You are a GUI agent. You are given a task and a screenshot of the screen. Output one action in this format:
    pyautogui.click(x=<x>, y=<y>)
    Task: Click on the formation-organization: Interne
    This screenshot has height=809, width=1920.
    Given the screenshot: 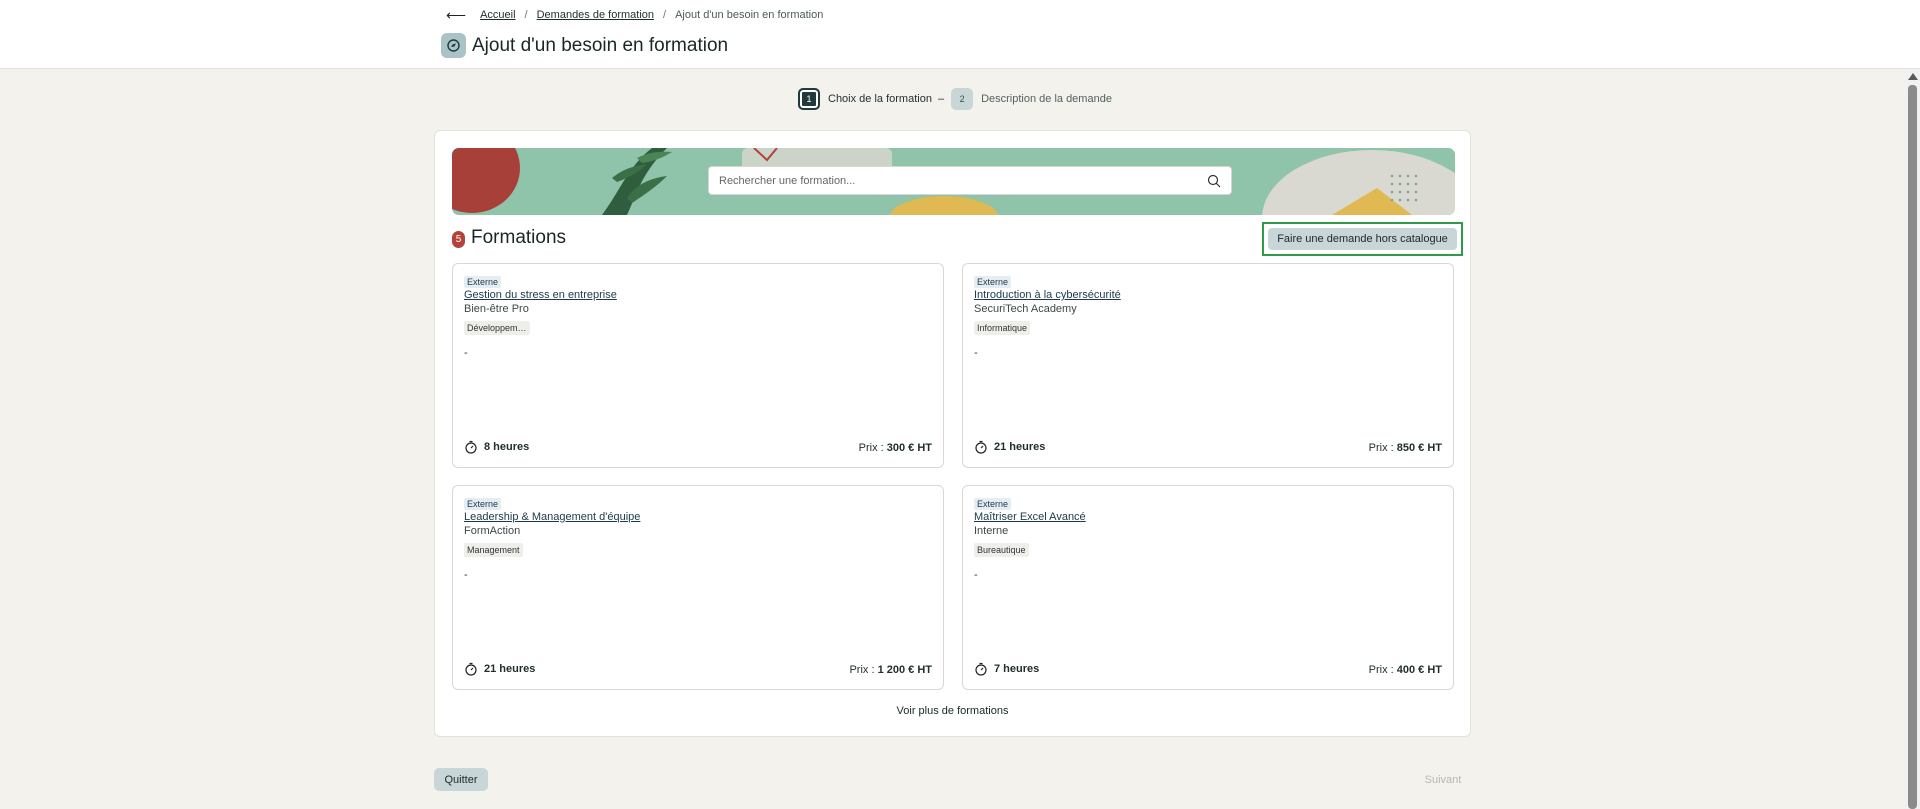 What is the action you would take?
    pyautogui.click(x=991, y=531)
    